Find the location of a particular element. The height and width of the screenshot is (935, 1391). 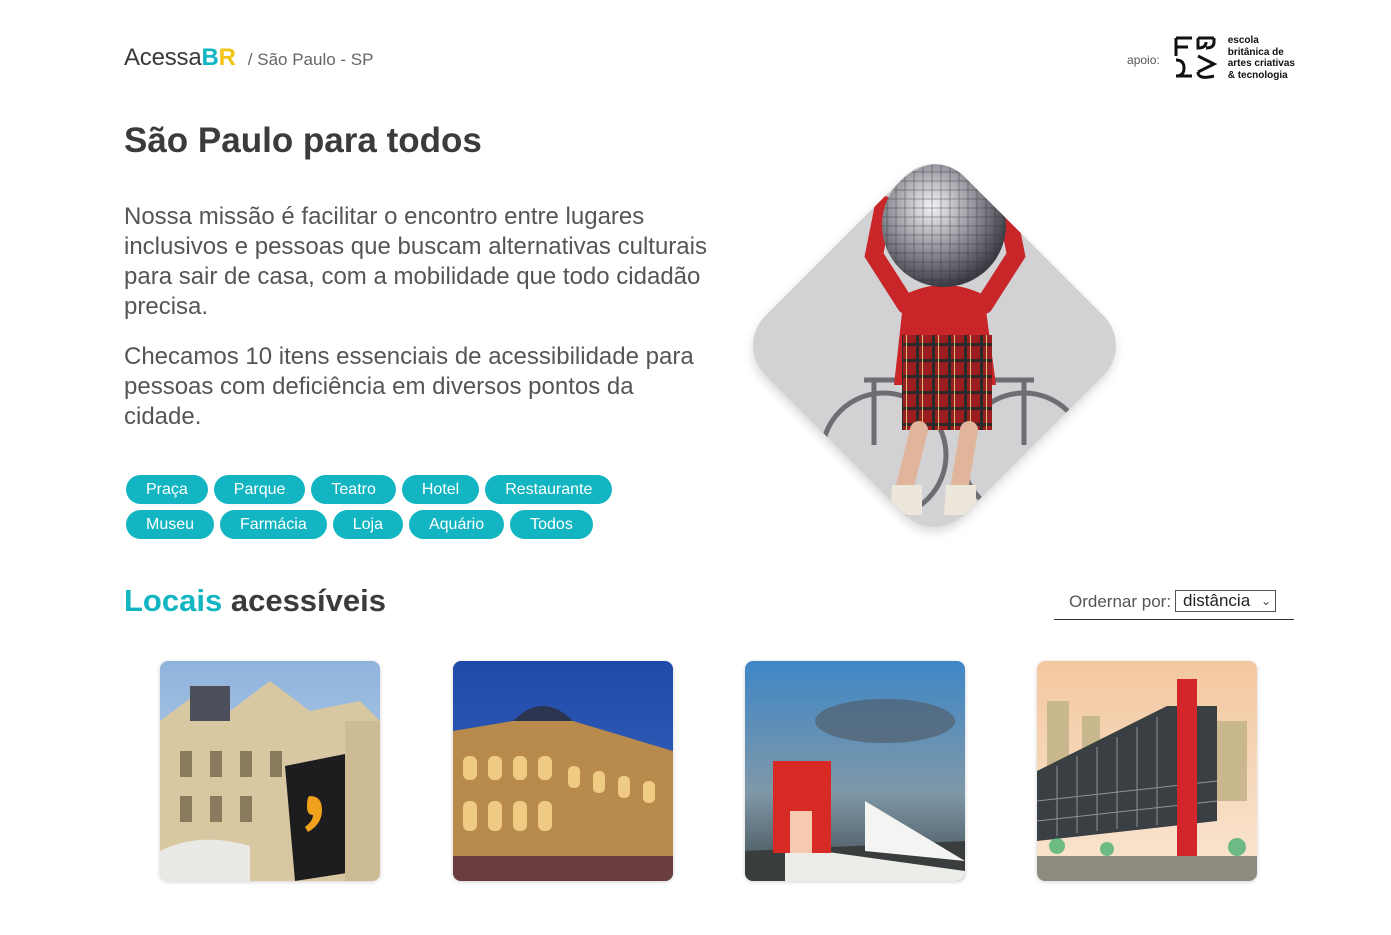

breadcrumb-location: / São Paulo - SP is located at coordinates (310, 59).